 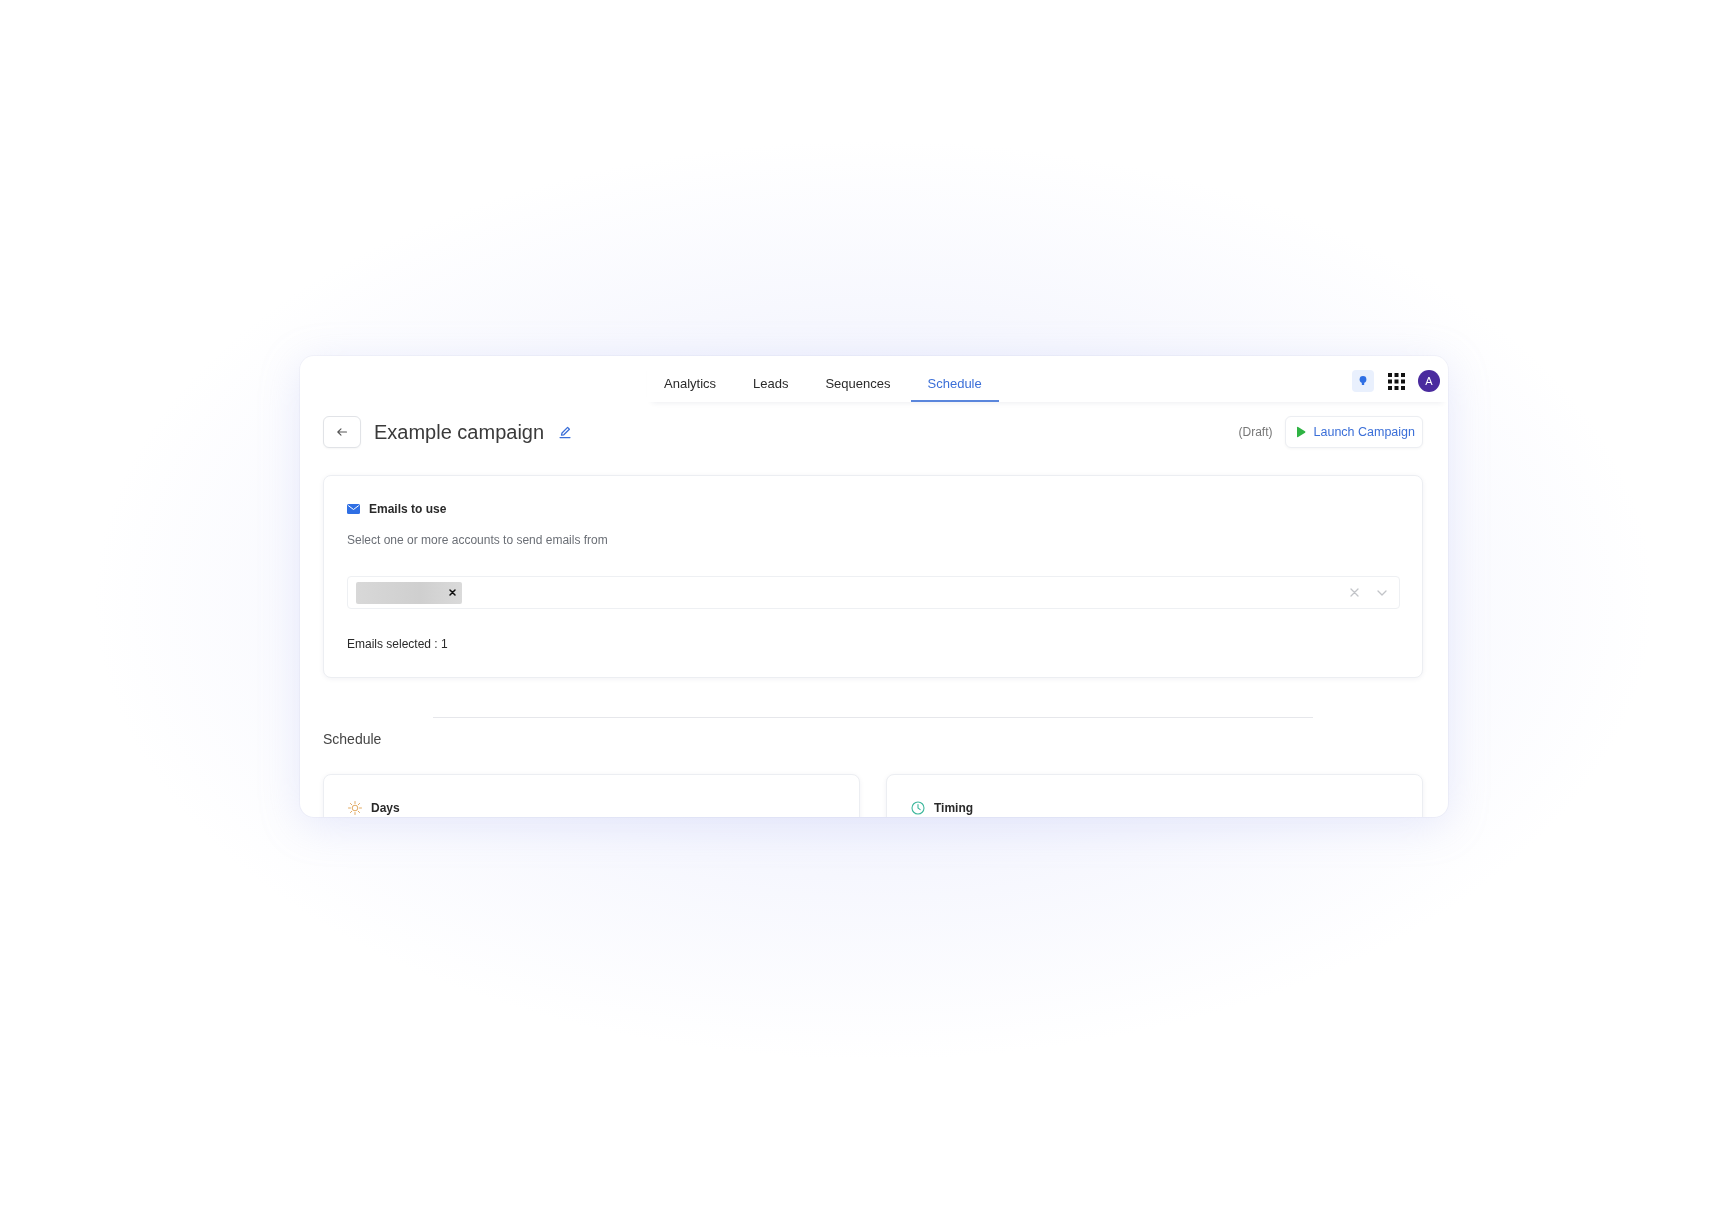 I want to click on tab: Leads, so click(x=771, y=379).